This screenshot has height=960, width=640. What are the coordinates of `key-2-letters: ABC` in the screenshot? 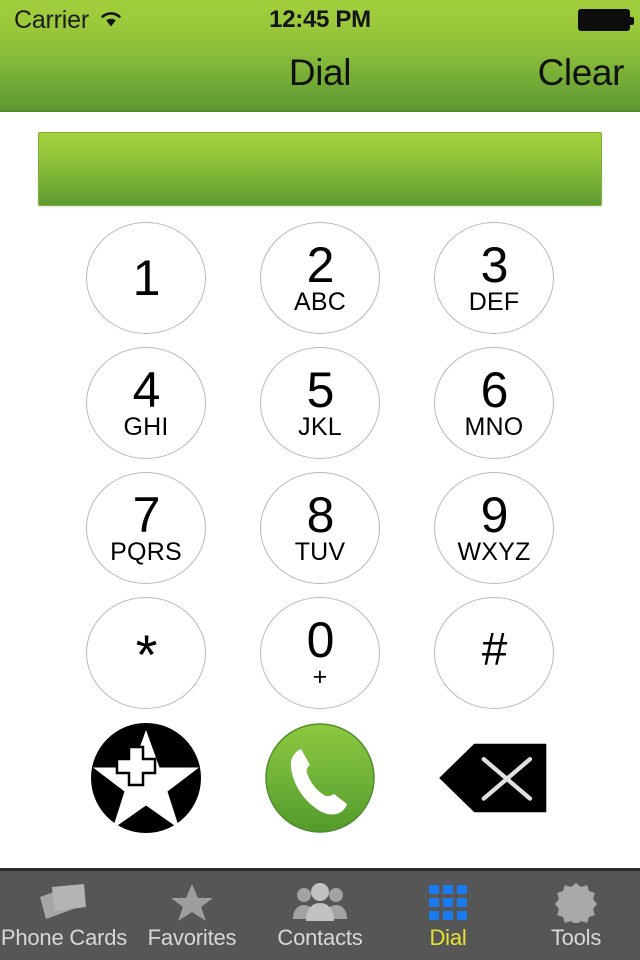 It's located at (319, 301).